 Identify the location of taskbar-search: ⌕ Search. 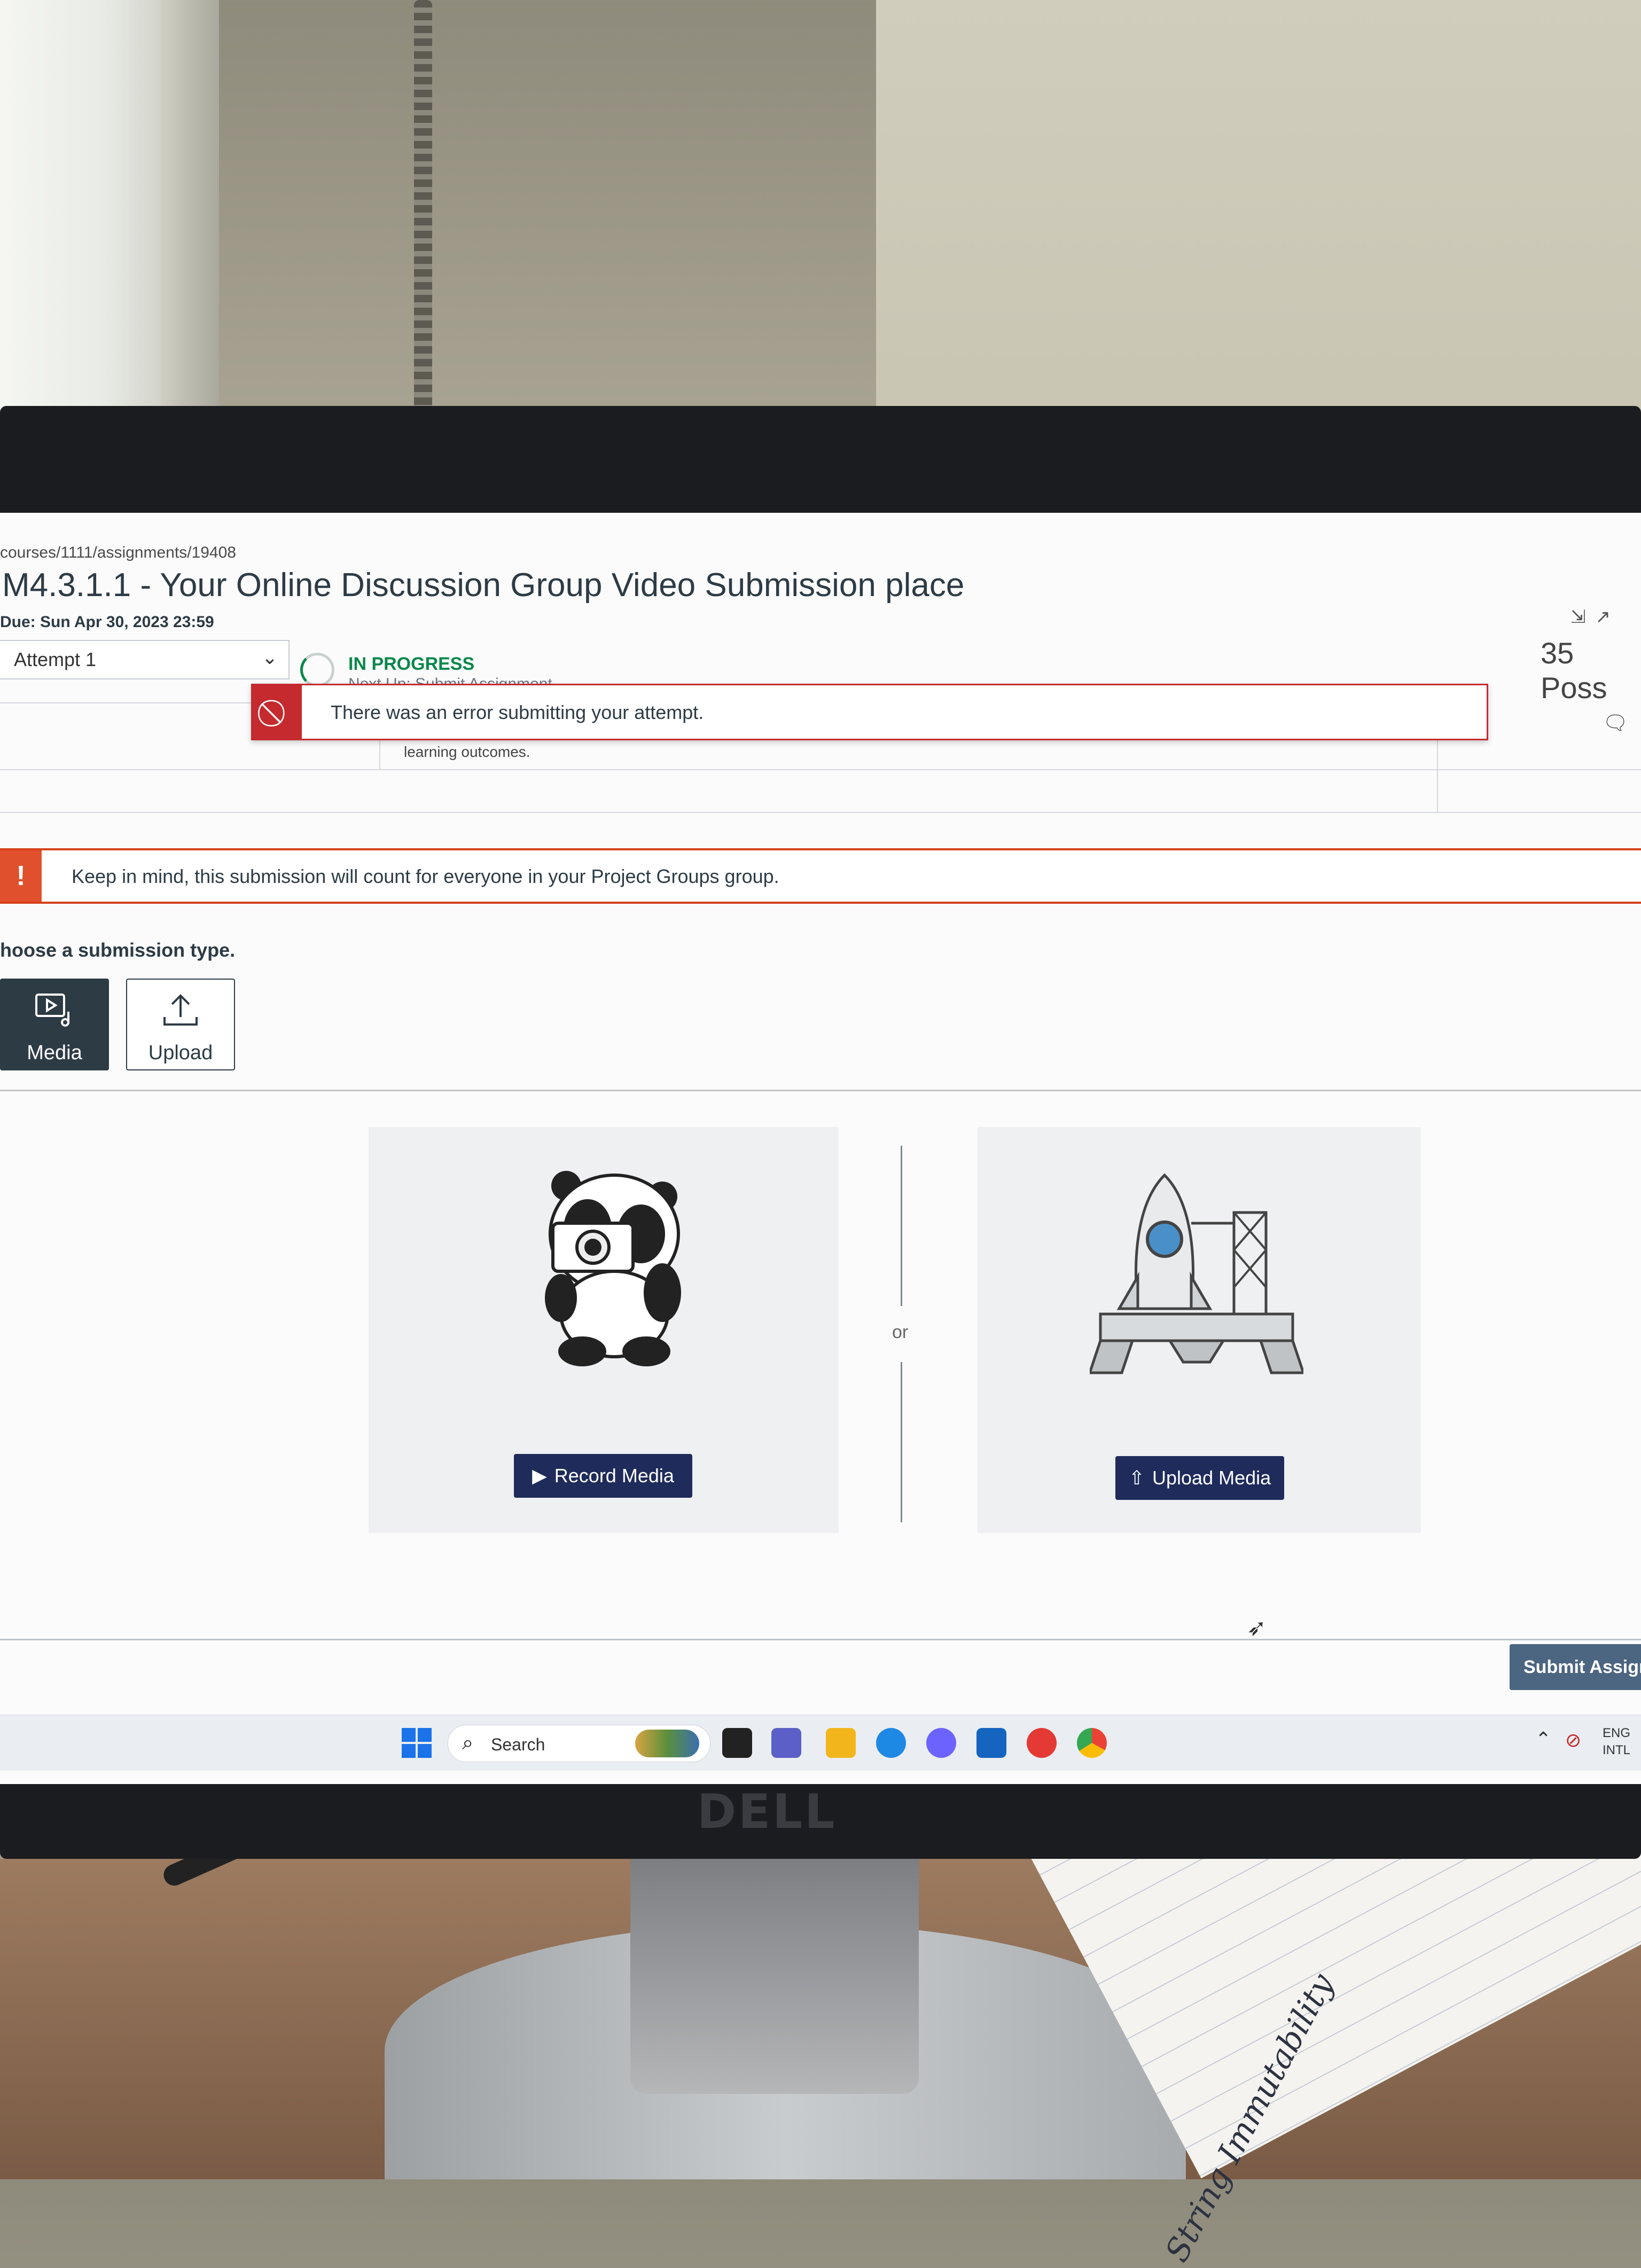
(579, 1743).